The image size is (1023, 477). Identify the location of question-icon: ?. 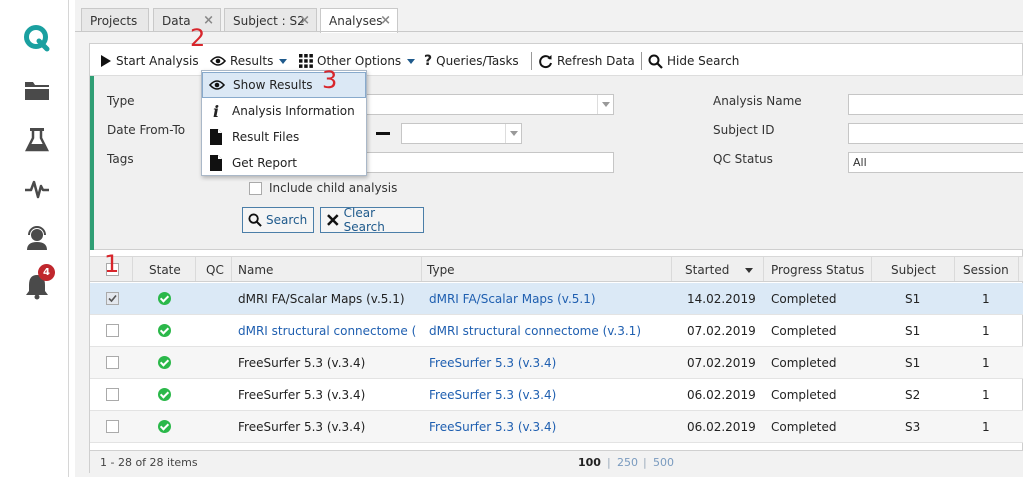
(428, 61).